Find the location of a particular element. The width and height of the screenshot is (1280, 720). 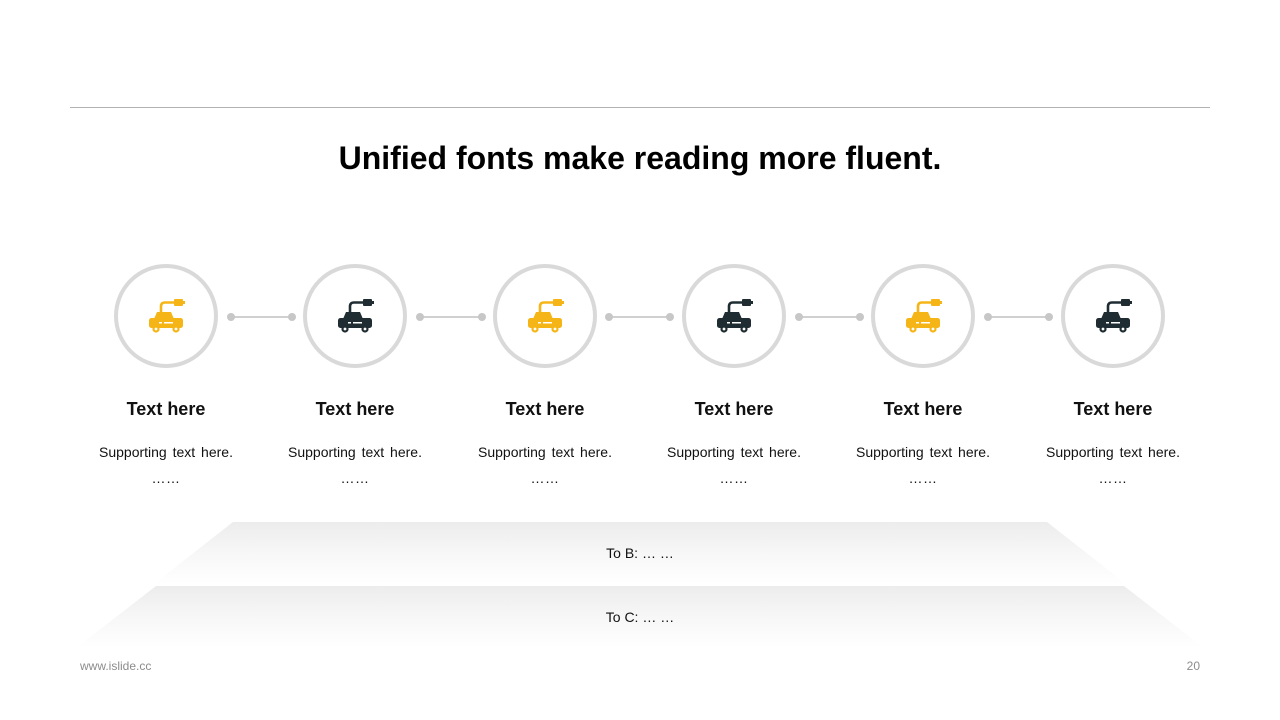

top-divider is located at coordinates (640, 107).